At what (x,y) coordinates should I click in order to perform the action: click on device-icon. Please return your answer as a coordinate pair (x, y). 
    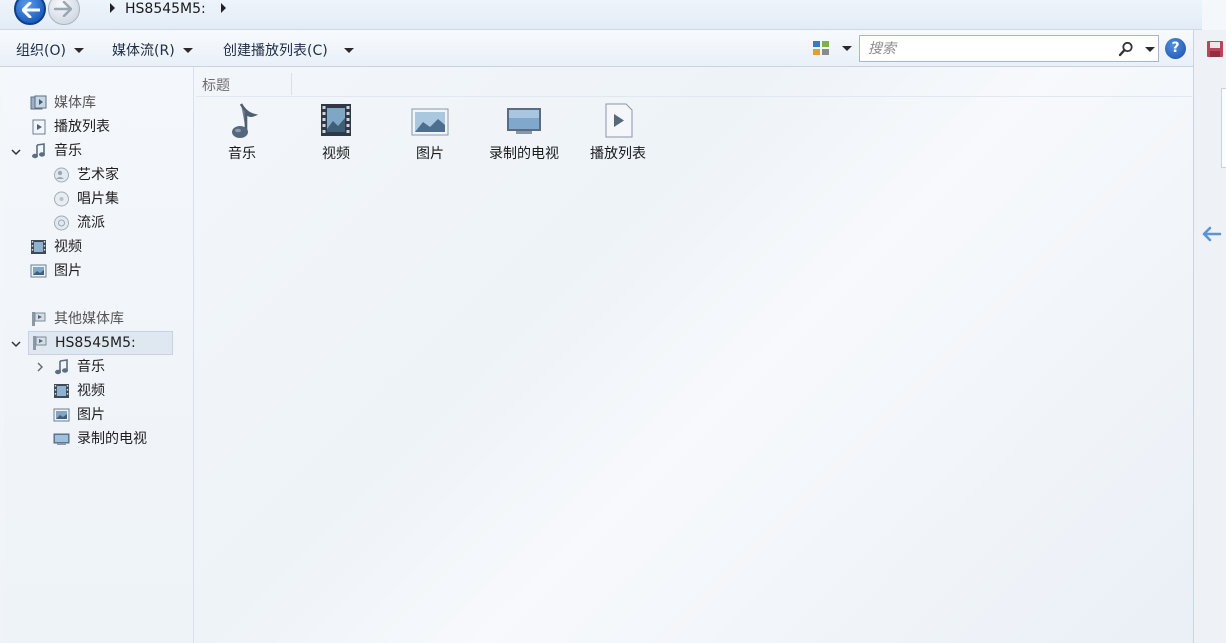
    Looking at the image, I should click on (40, 343).